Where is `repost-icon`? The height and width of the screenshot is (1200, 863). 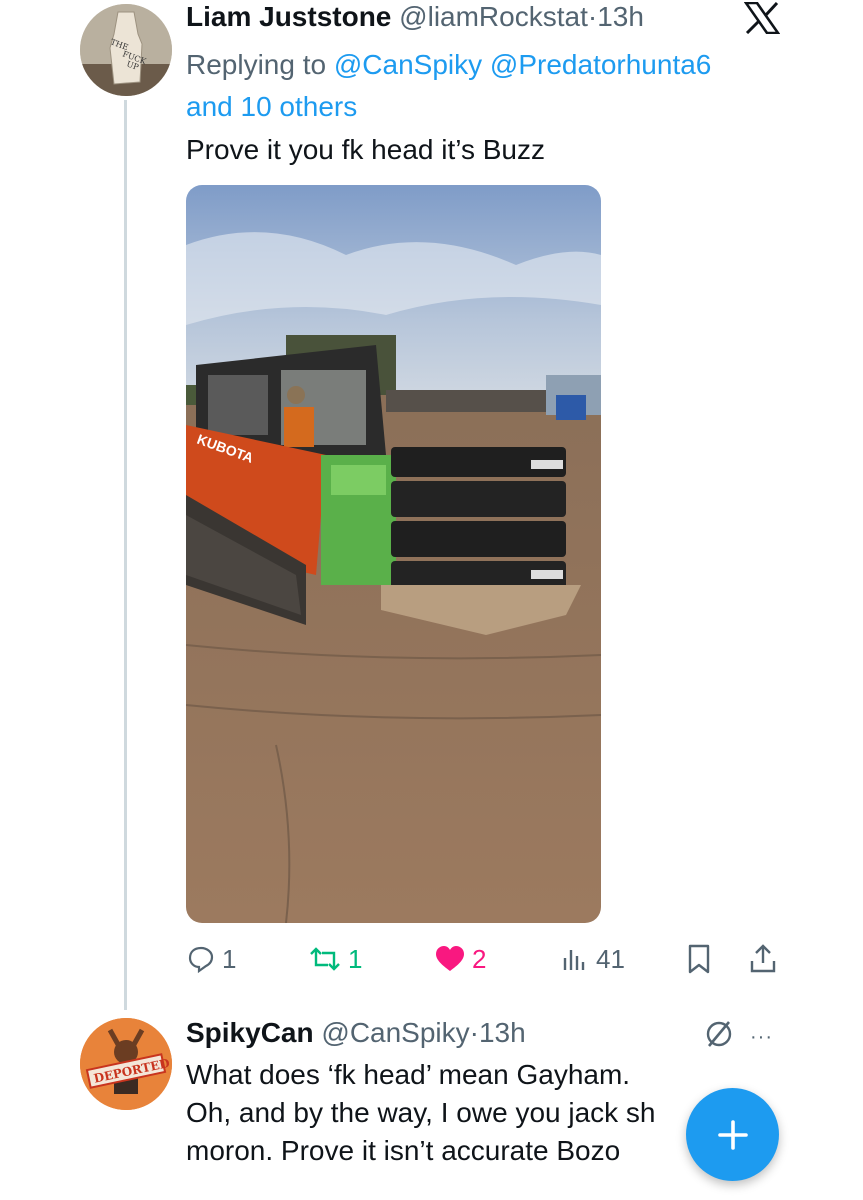 repost-icon is located at coordinates (325, 959).